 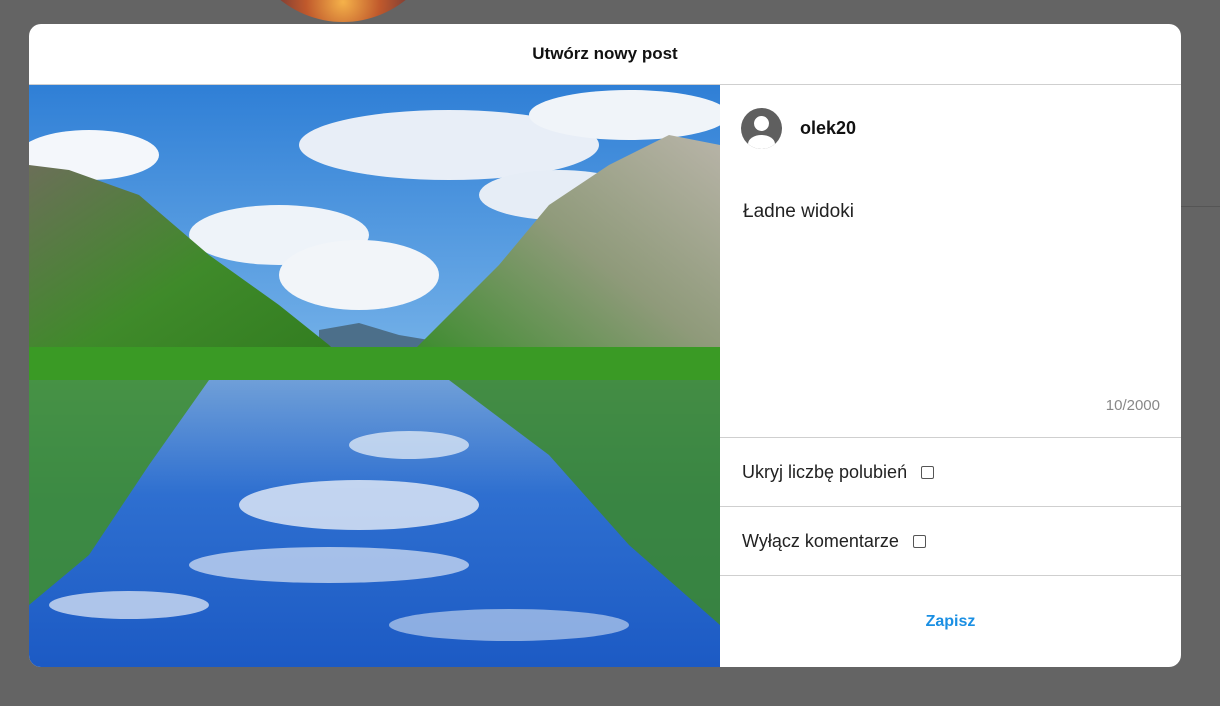 I want to click on option-disable-comments: Wyłącz komentarze, so click(x=950, y=540).